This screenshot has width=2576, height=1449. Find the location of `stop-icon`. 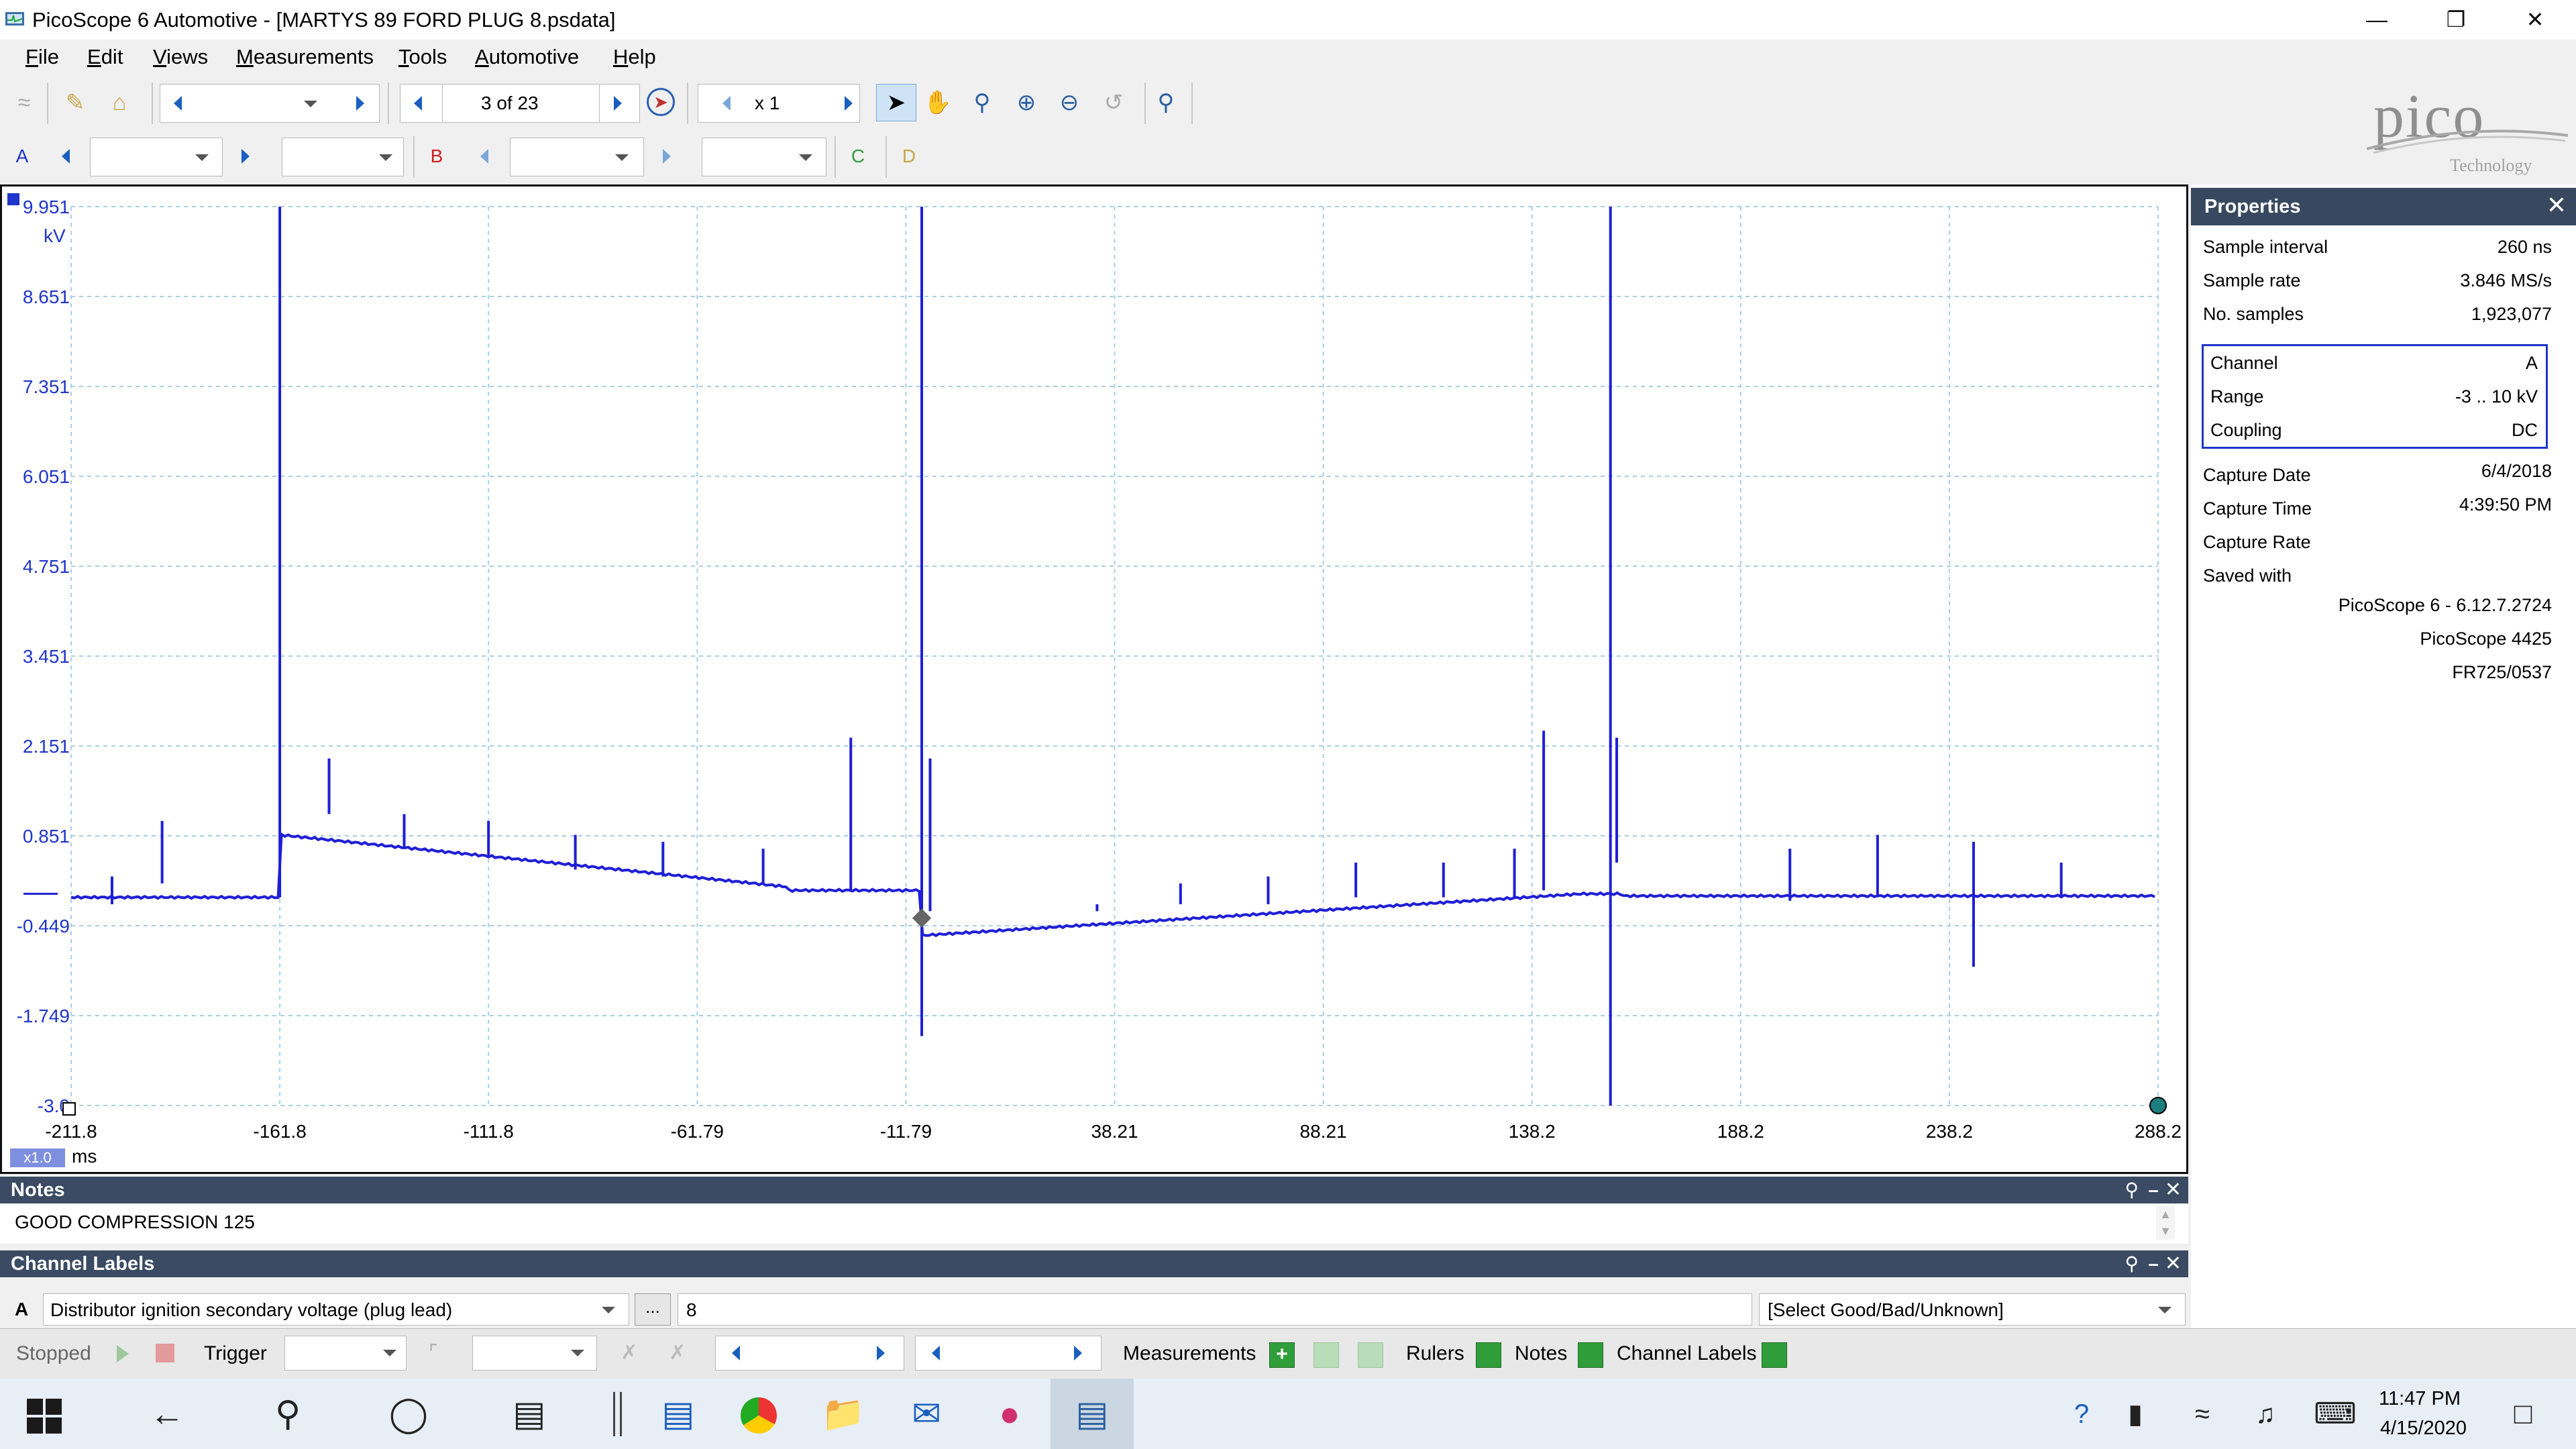

stop-icon is located at coordinates (165, 1353).